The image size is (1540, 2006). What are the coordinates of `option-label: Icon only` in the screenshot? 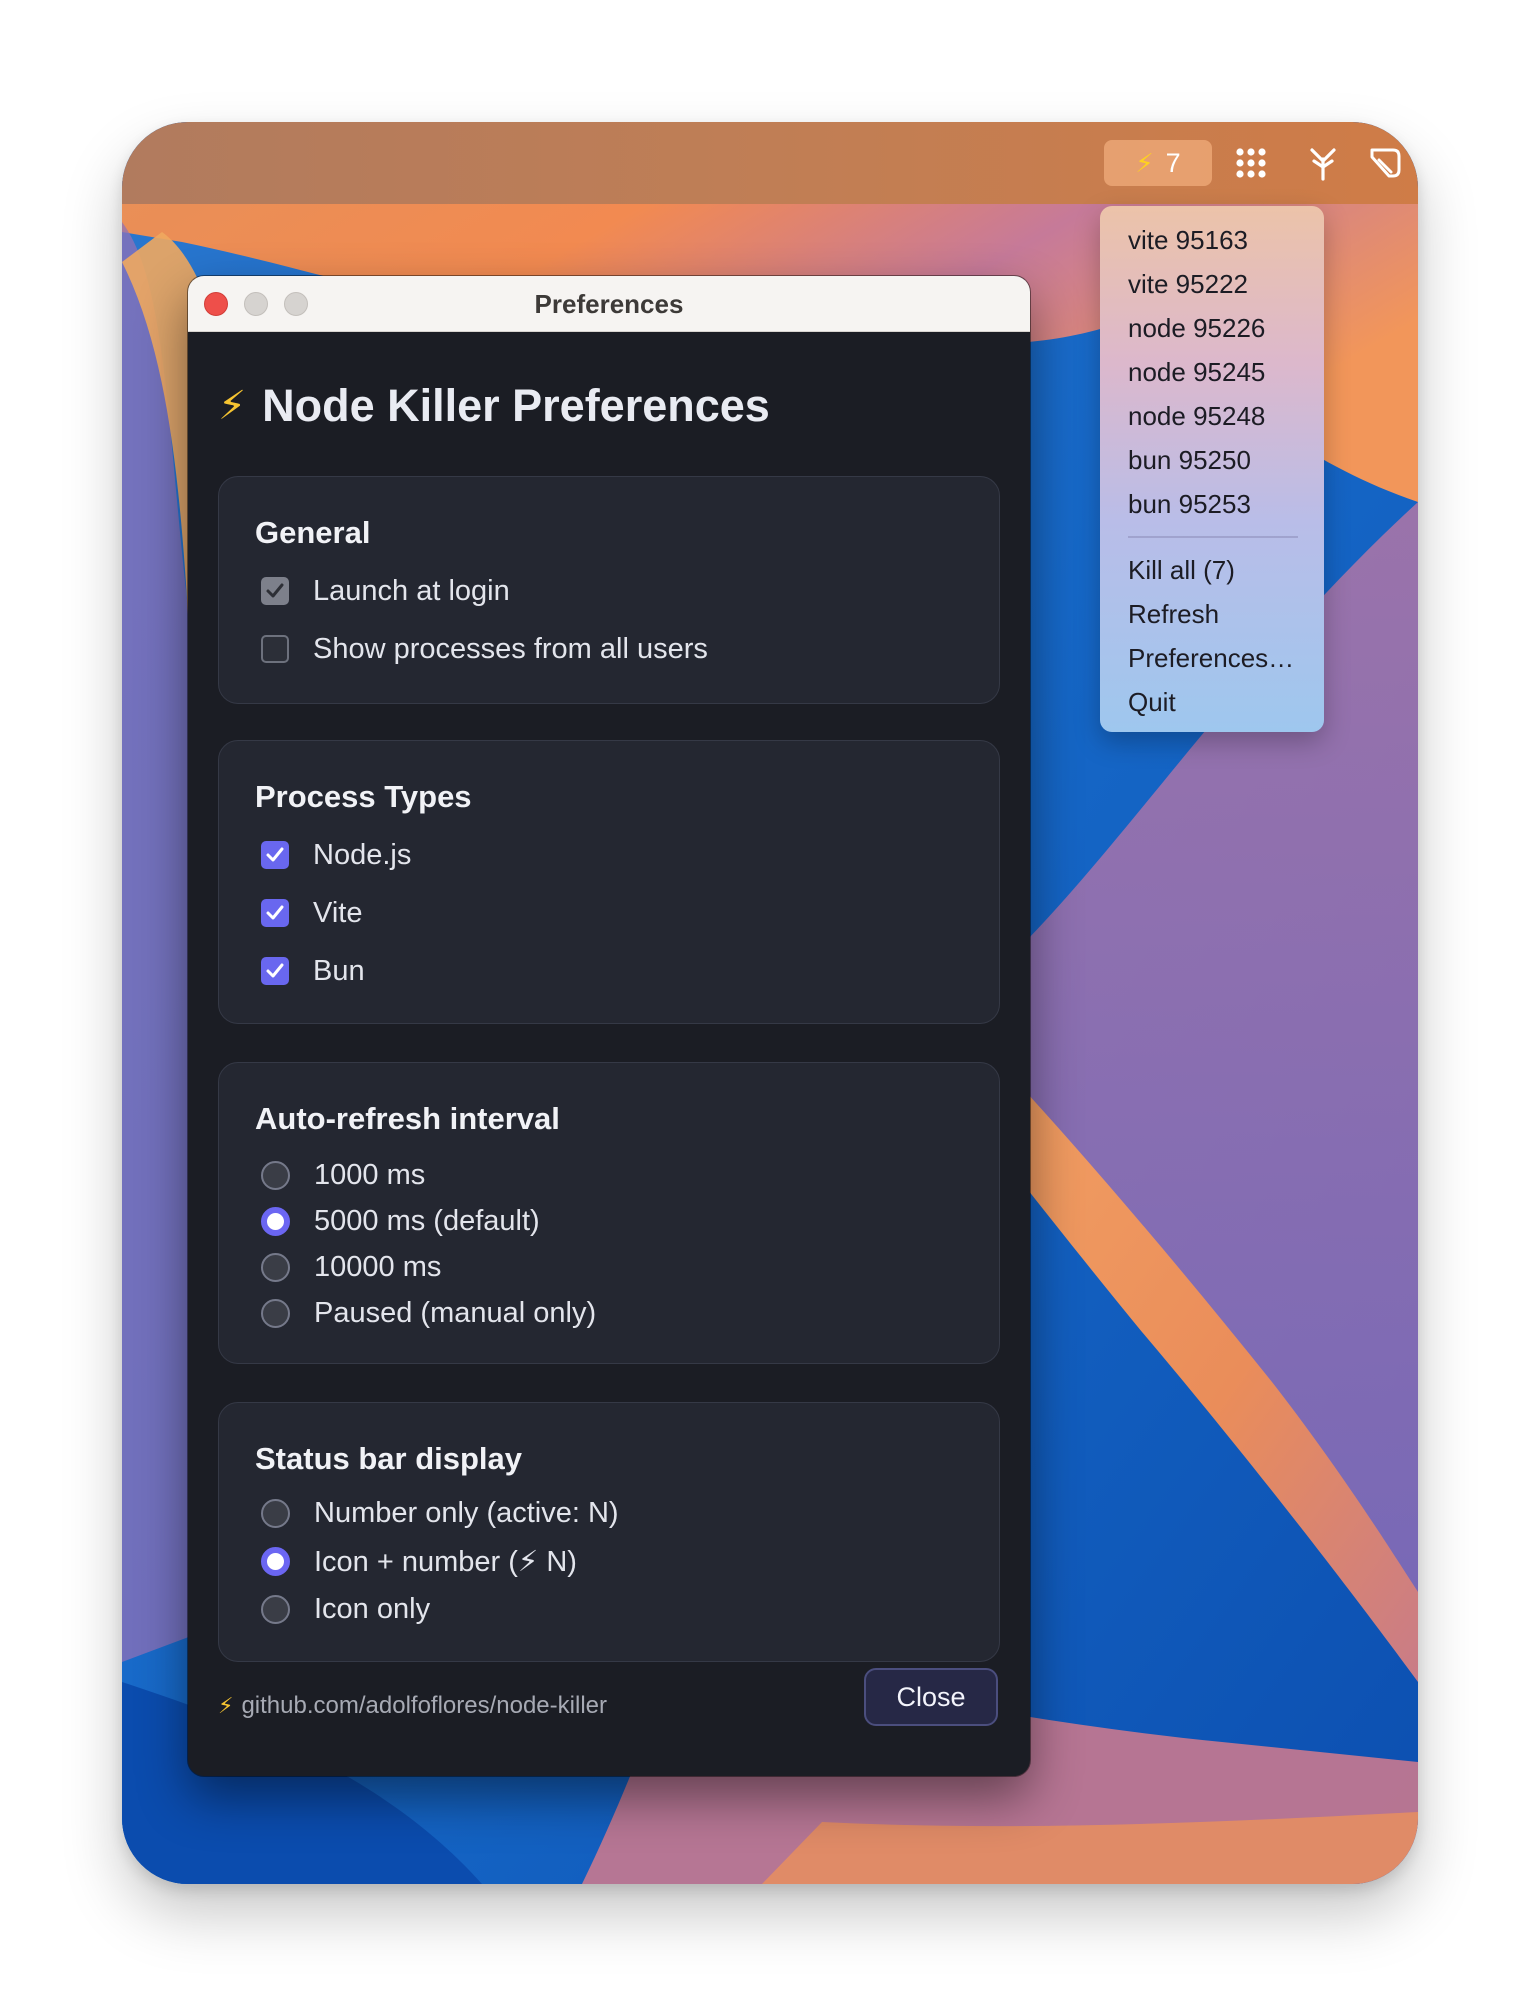 It's located at (372, 1608).